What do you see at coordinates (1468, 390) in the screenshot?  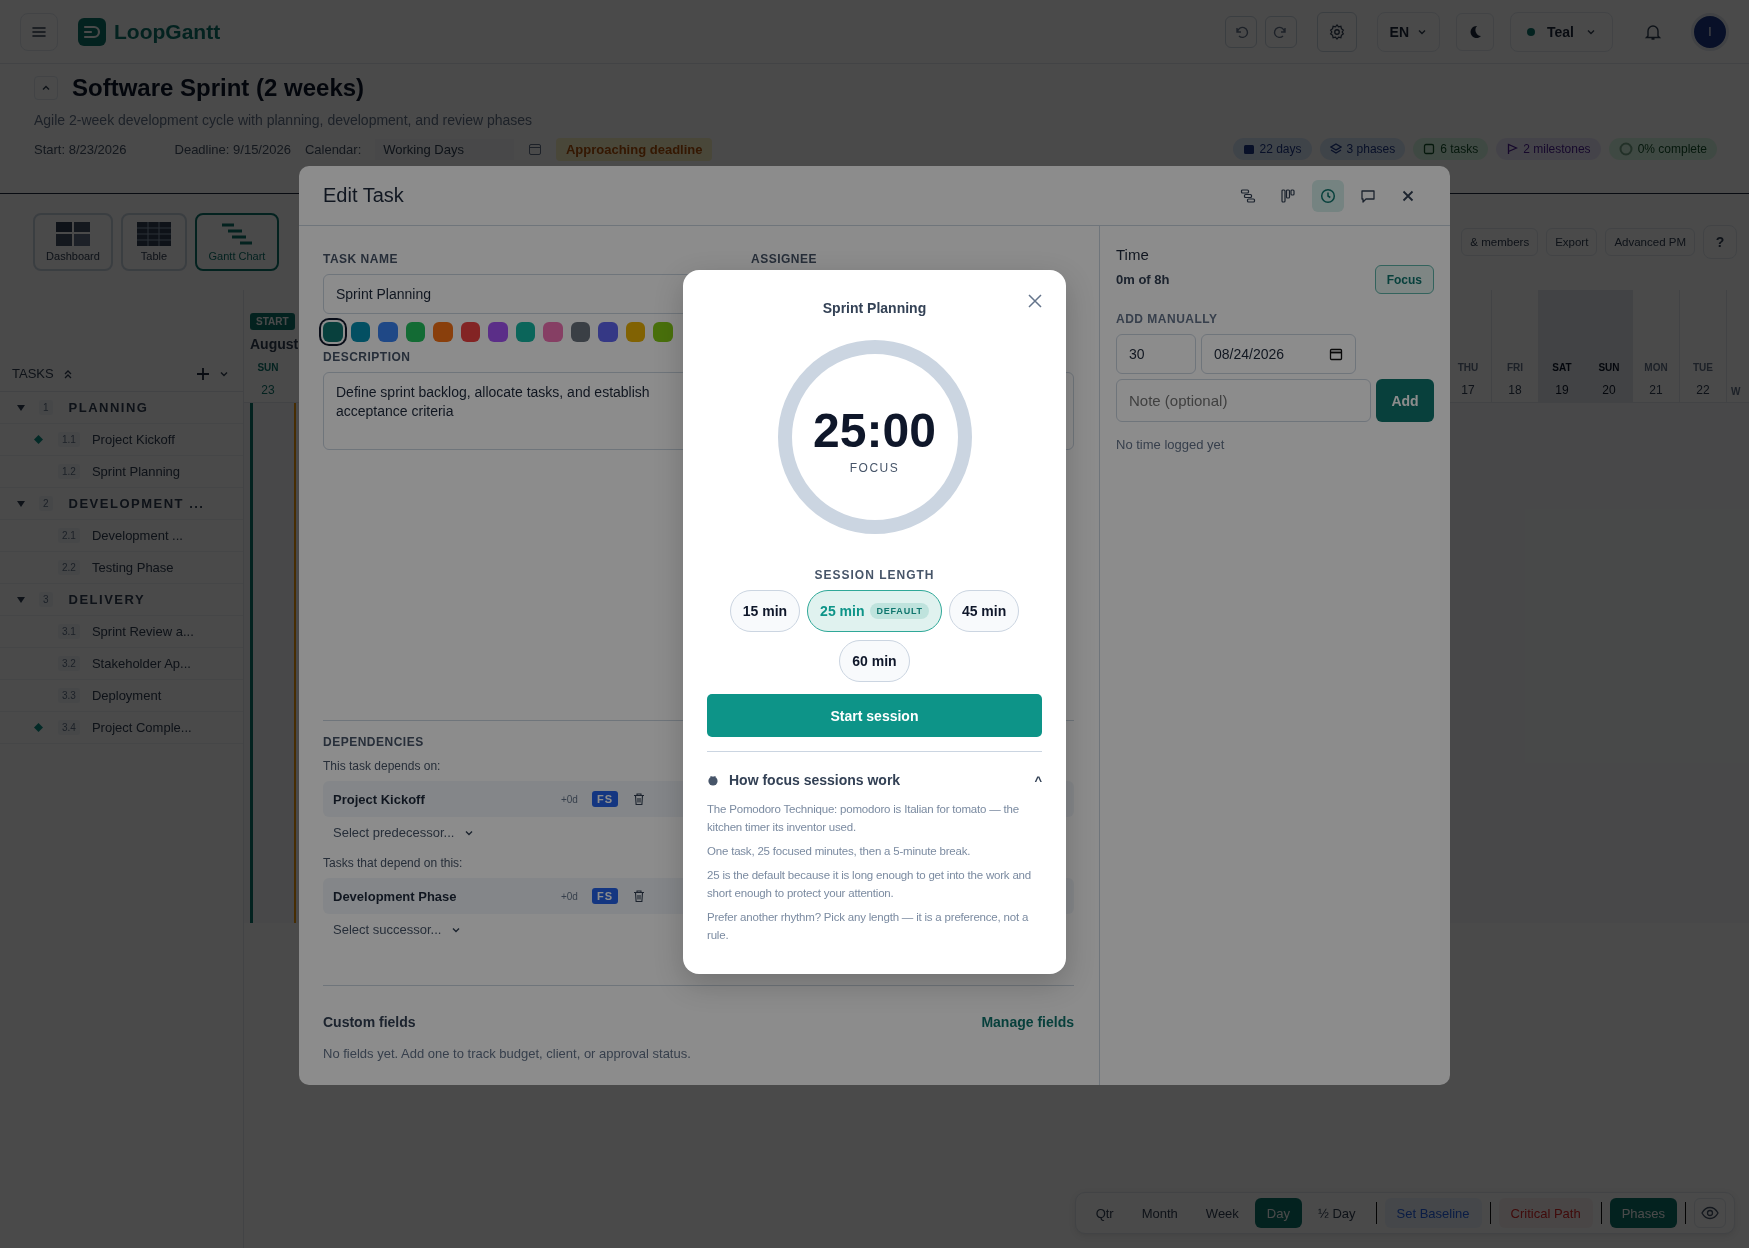 I see `day-number: 17` at bounding box center [1468, 390].